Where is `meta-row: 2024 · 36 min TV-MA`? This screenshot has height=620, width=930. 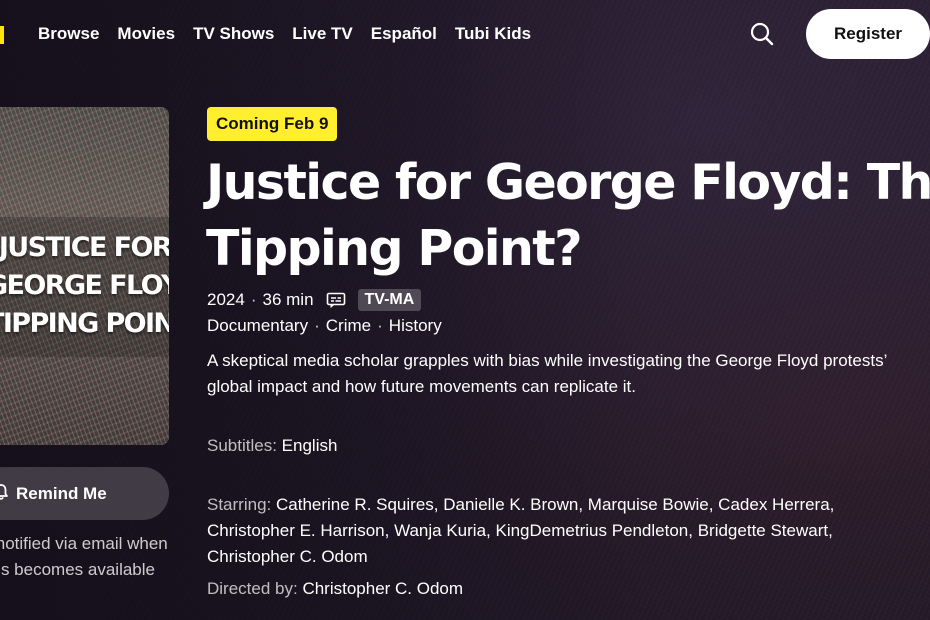
meta-row: 2024 · 36 min TV-MA is located at coordinates (314, 300).